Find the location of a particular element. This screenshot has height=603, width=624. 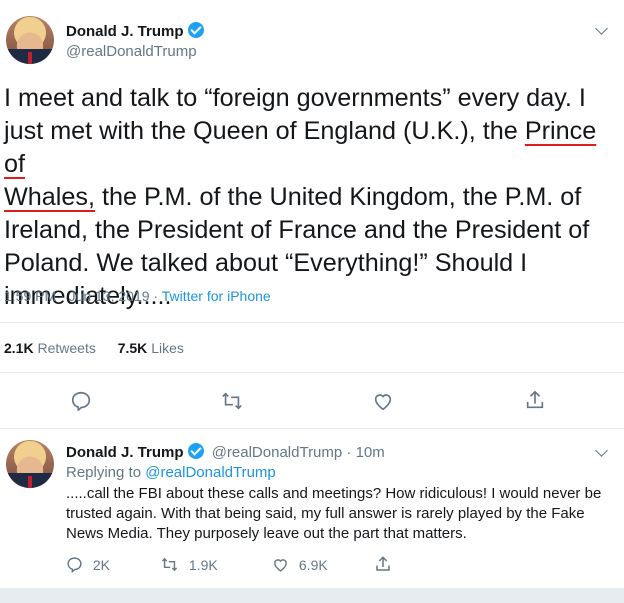

retweet-action: 1.9K is located at coordinates (189, 564).